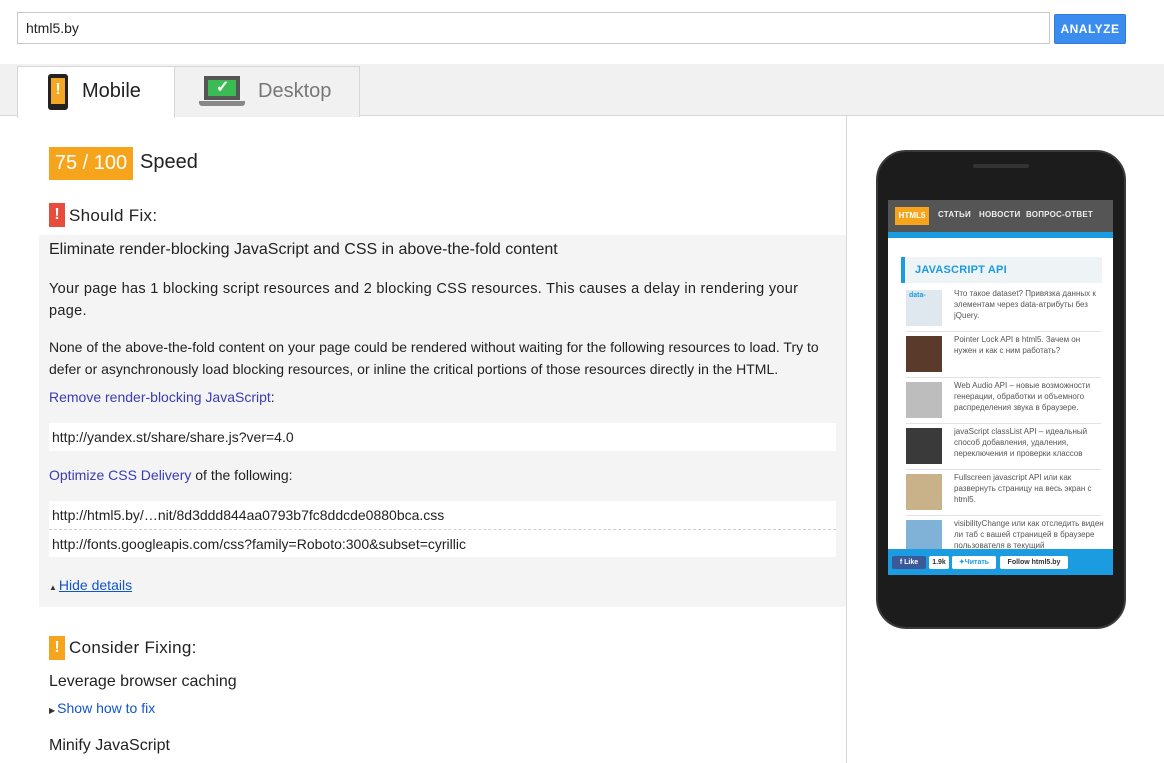 The image size is (1164, 763). What do you see at coordinates (533, 28) in the screenshot?
I see `url-input: html5.by` at bounding box center [533, 28].